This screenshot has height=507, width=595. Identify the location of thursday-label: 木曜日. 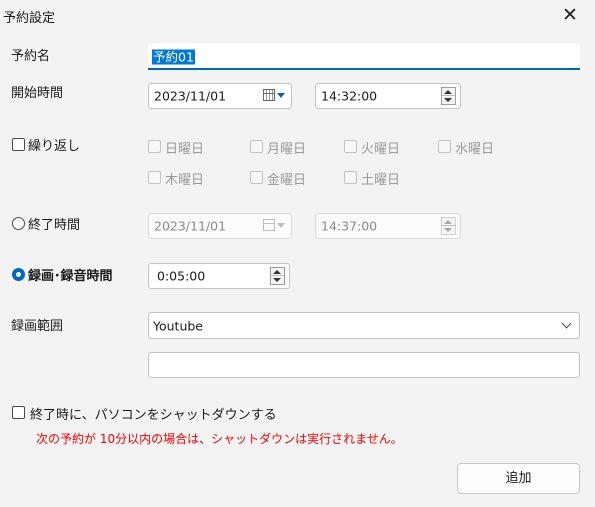
(185, 180).